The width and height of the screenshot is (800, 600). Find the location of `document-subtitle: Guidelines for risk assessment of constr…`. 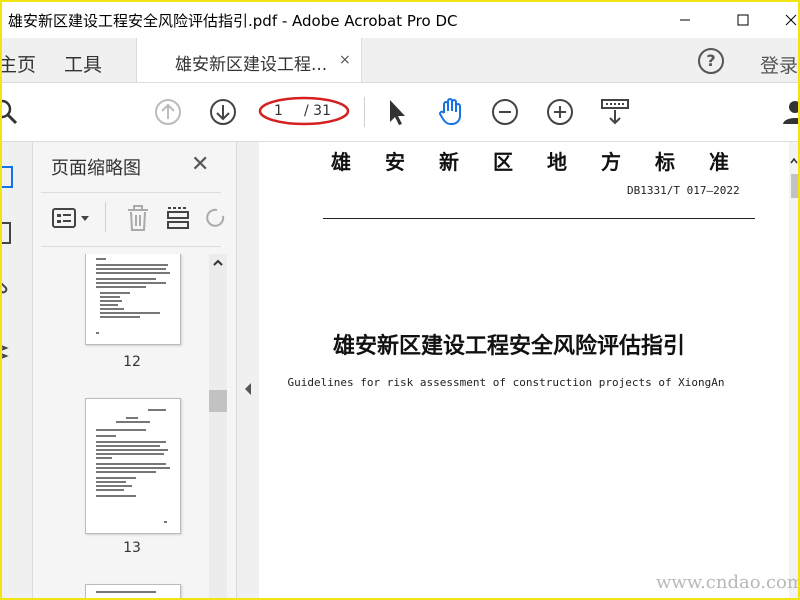

document-subtitle: Guidelines for risk assessment of constr… is located at coordinates (506, 382).